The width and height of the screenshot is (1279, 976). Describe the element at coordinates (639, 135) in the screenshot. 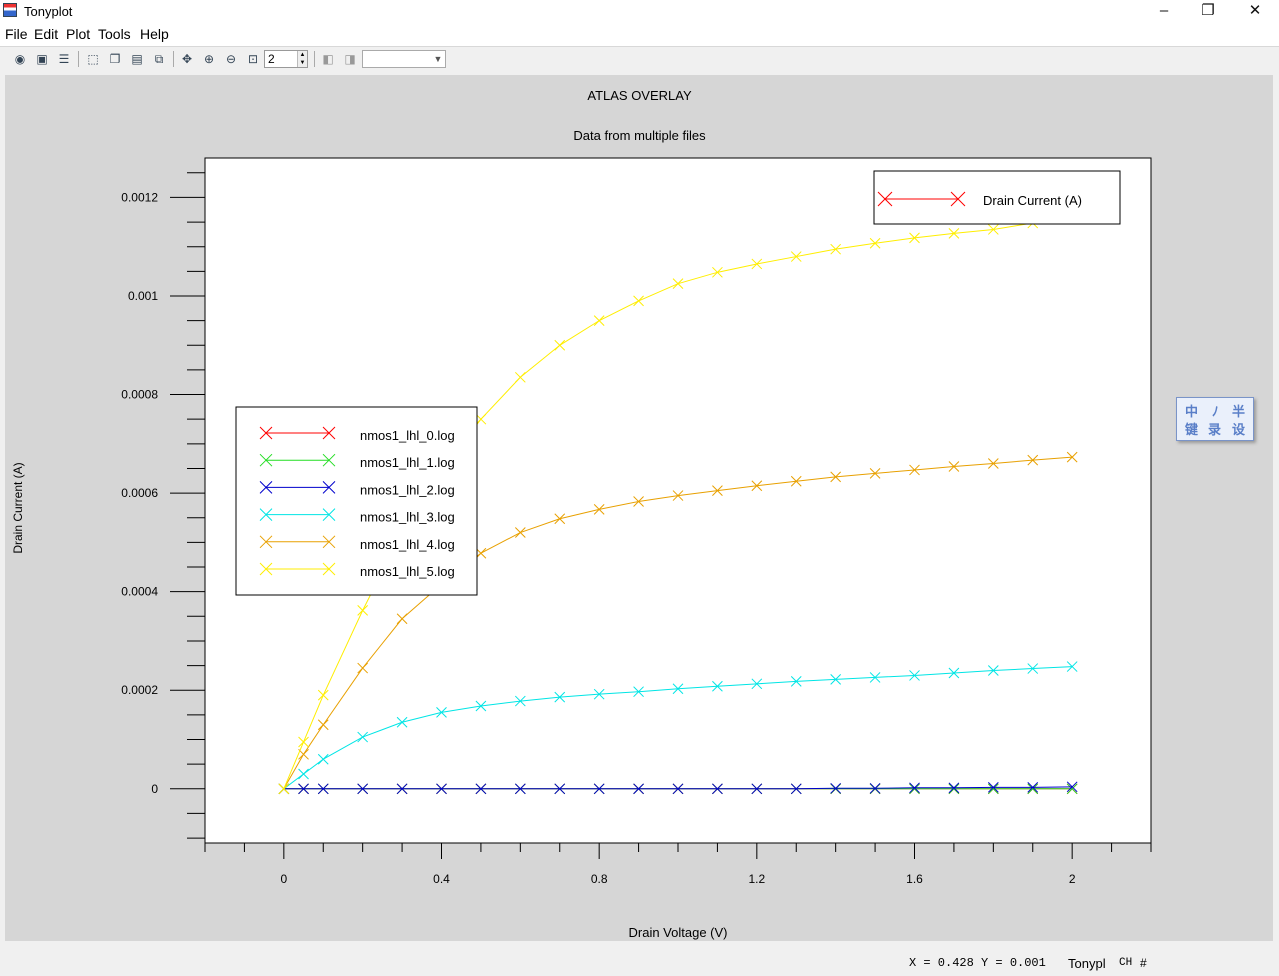

I see `plot-subtitle: Data from multiple files` at that location.